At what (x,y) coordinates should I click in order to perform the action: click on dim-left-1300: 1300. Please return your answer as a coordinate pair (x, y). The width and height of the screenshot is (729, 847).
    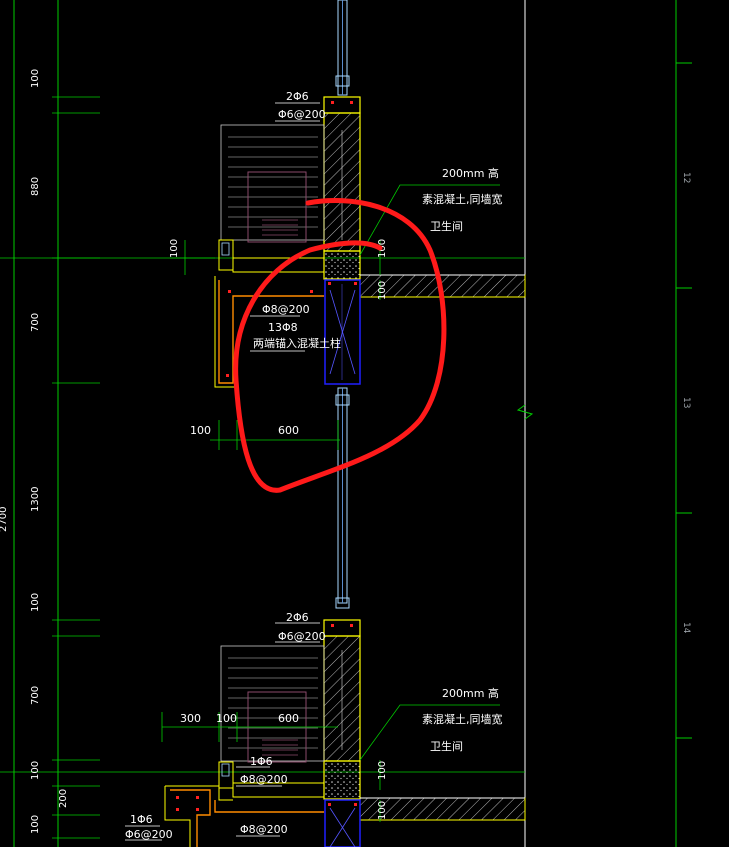
    Looking at the image, I should click on (35, 499).